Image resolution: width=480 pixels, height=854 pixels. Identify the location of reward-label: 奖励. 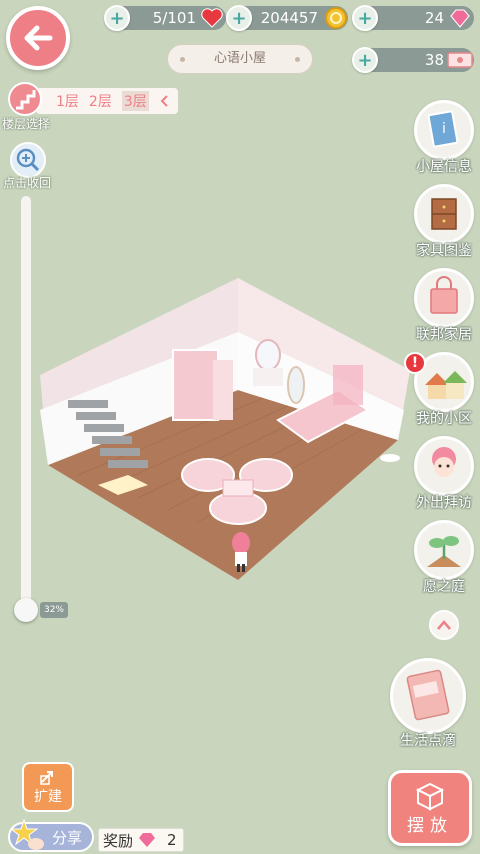
(118, 840).